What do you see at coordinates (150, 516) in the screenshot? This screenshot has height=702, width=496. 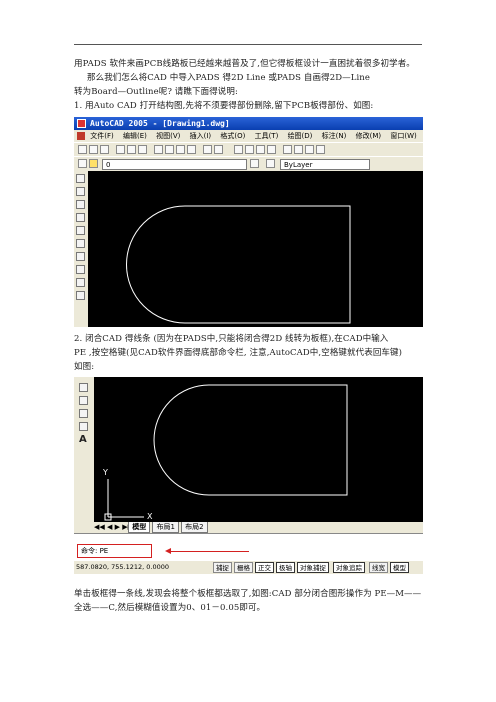 I see `ucs-x-label: X` at bounding box center [150, 516].